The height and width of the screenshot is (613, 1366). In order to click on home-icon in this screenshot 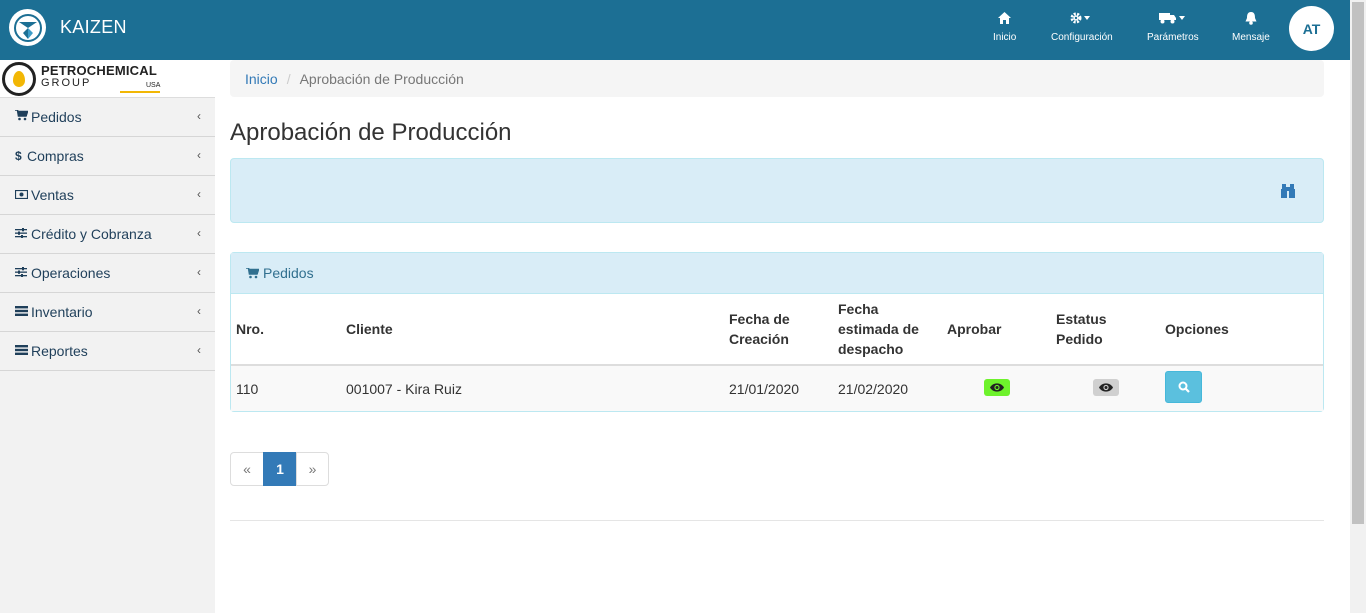, I will do `click(1004, 20)`.